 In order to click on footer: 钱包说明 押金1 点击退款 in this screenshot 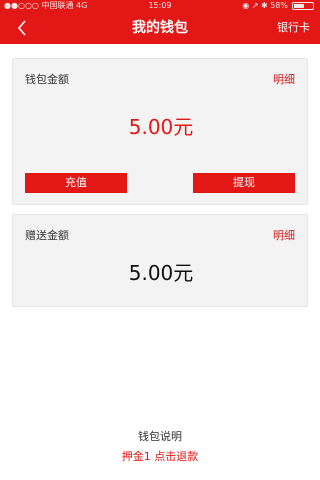, I will do `click(160, 446)`.